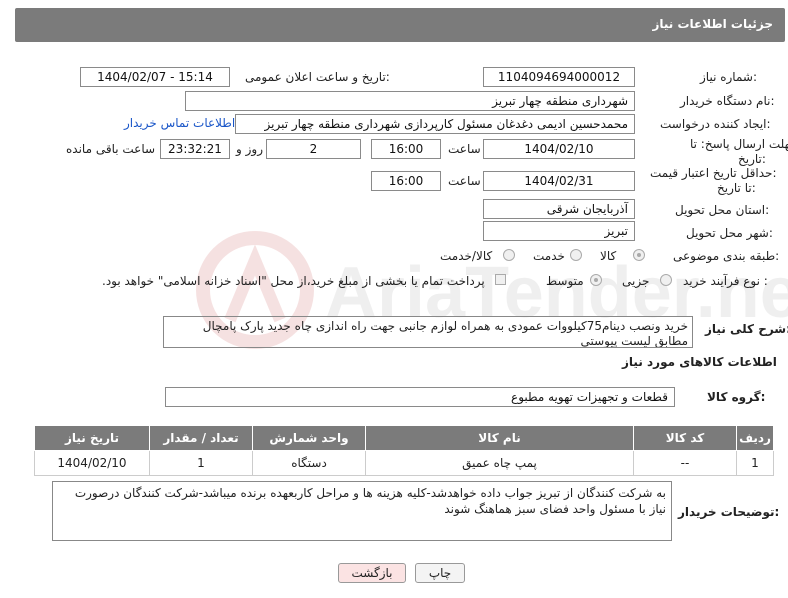 This screenshot has width=788, height=598. What do you see at coordinates (92, 438) in the screenshot?
I see `col-header-need-date: تاریخ نیاز` at bounding box center [92, 438].